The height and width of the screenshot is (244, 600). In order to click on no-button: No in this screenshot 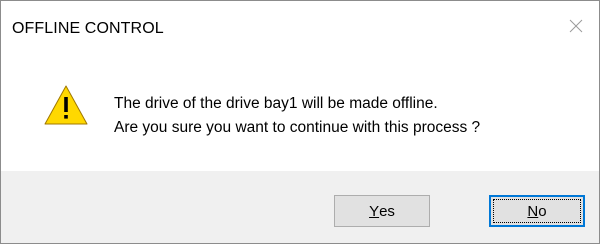, I will do `click(537, 211)`.